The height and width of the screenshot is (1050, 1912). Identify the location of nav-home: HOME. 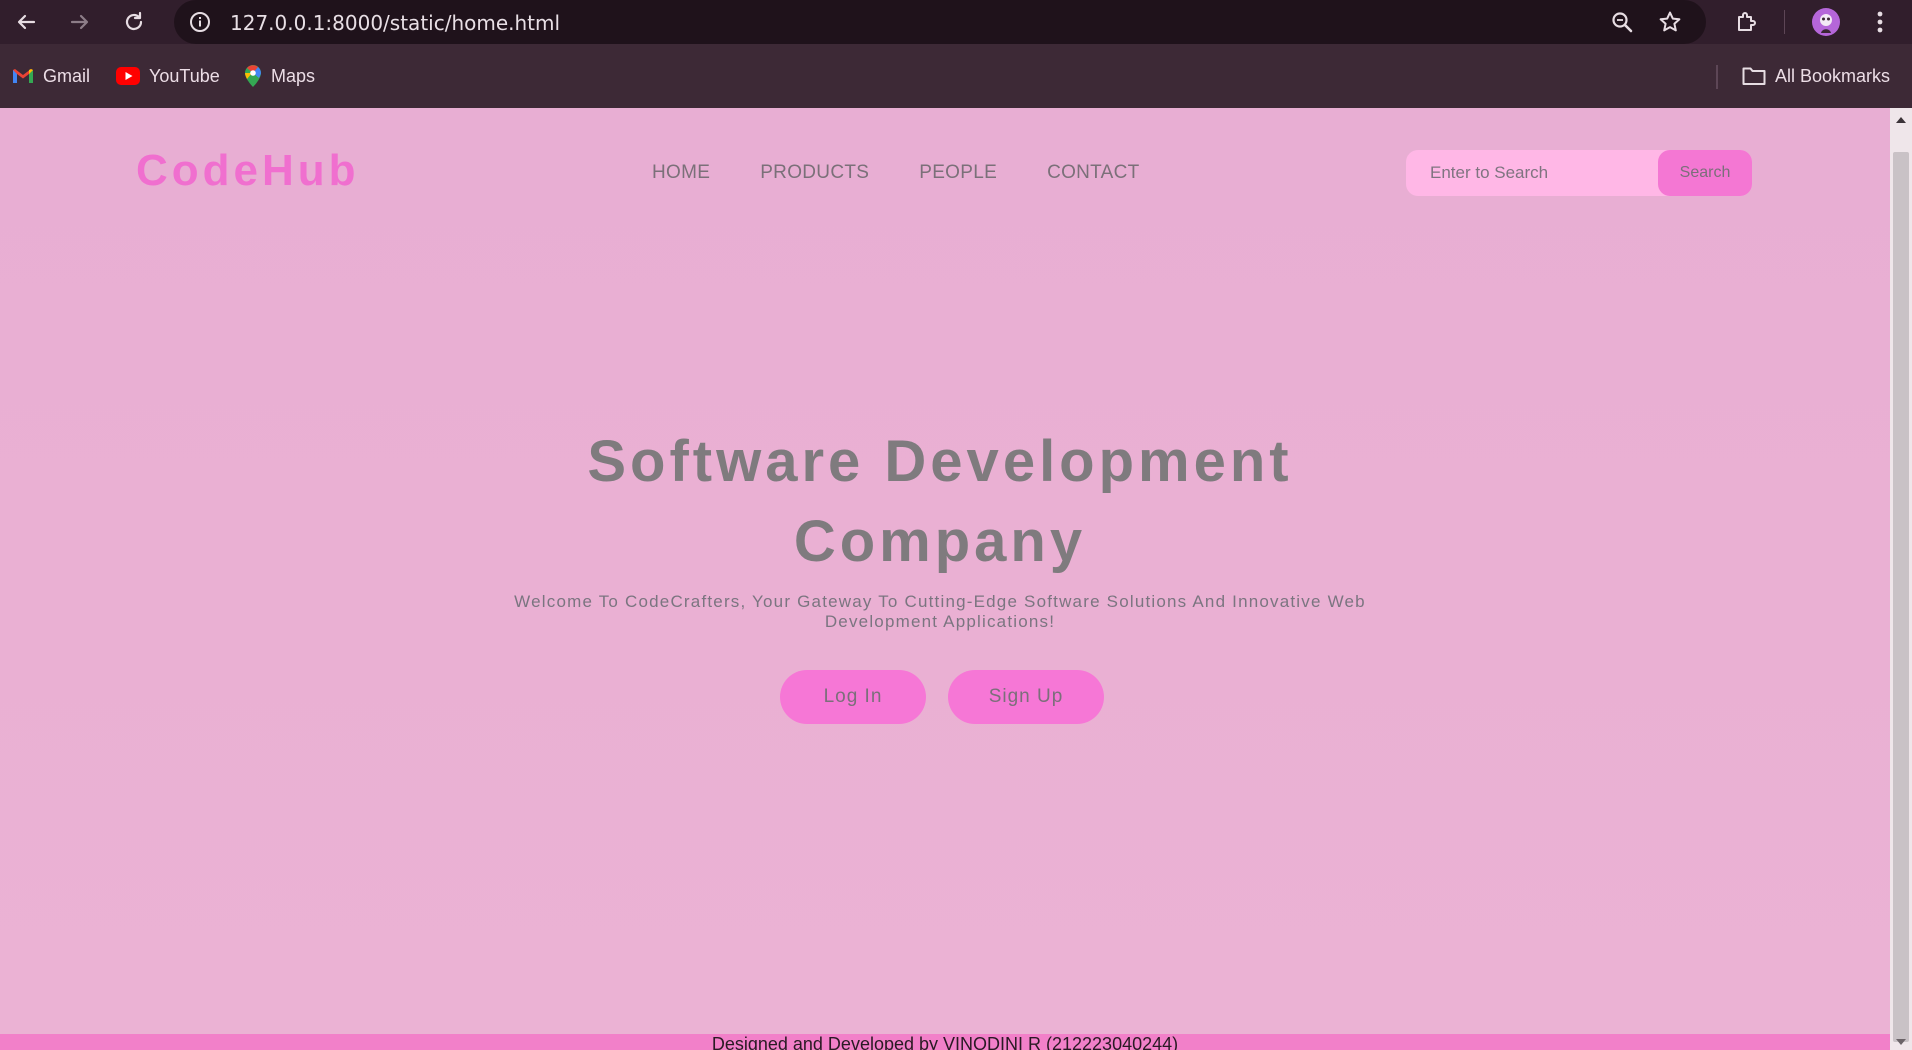
(681, 173).